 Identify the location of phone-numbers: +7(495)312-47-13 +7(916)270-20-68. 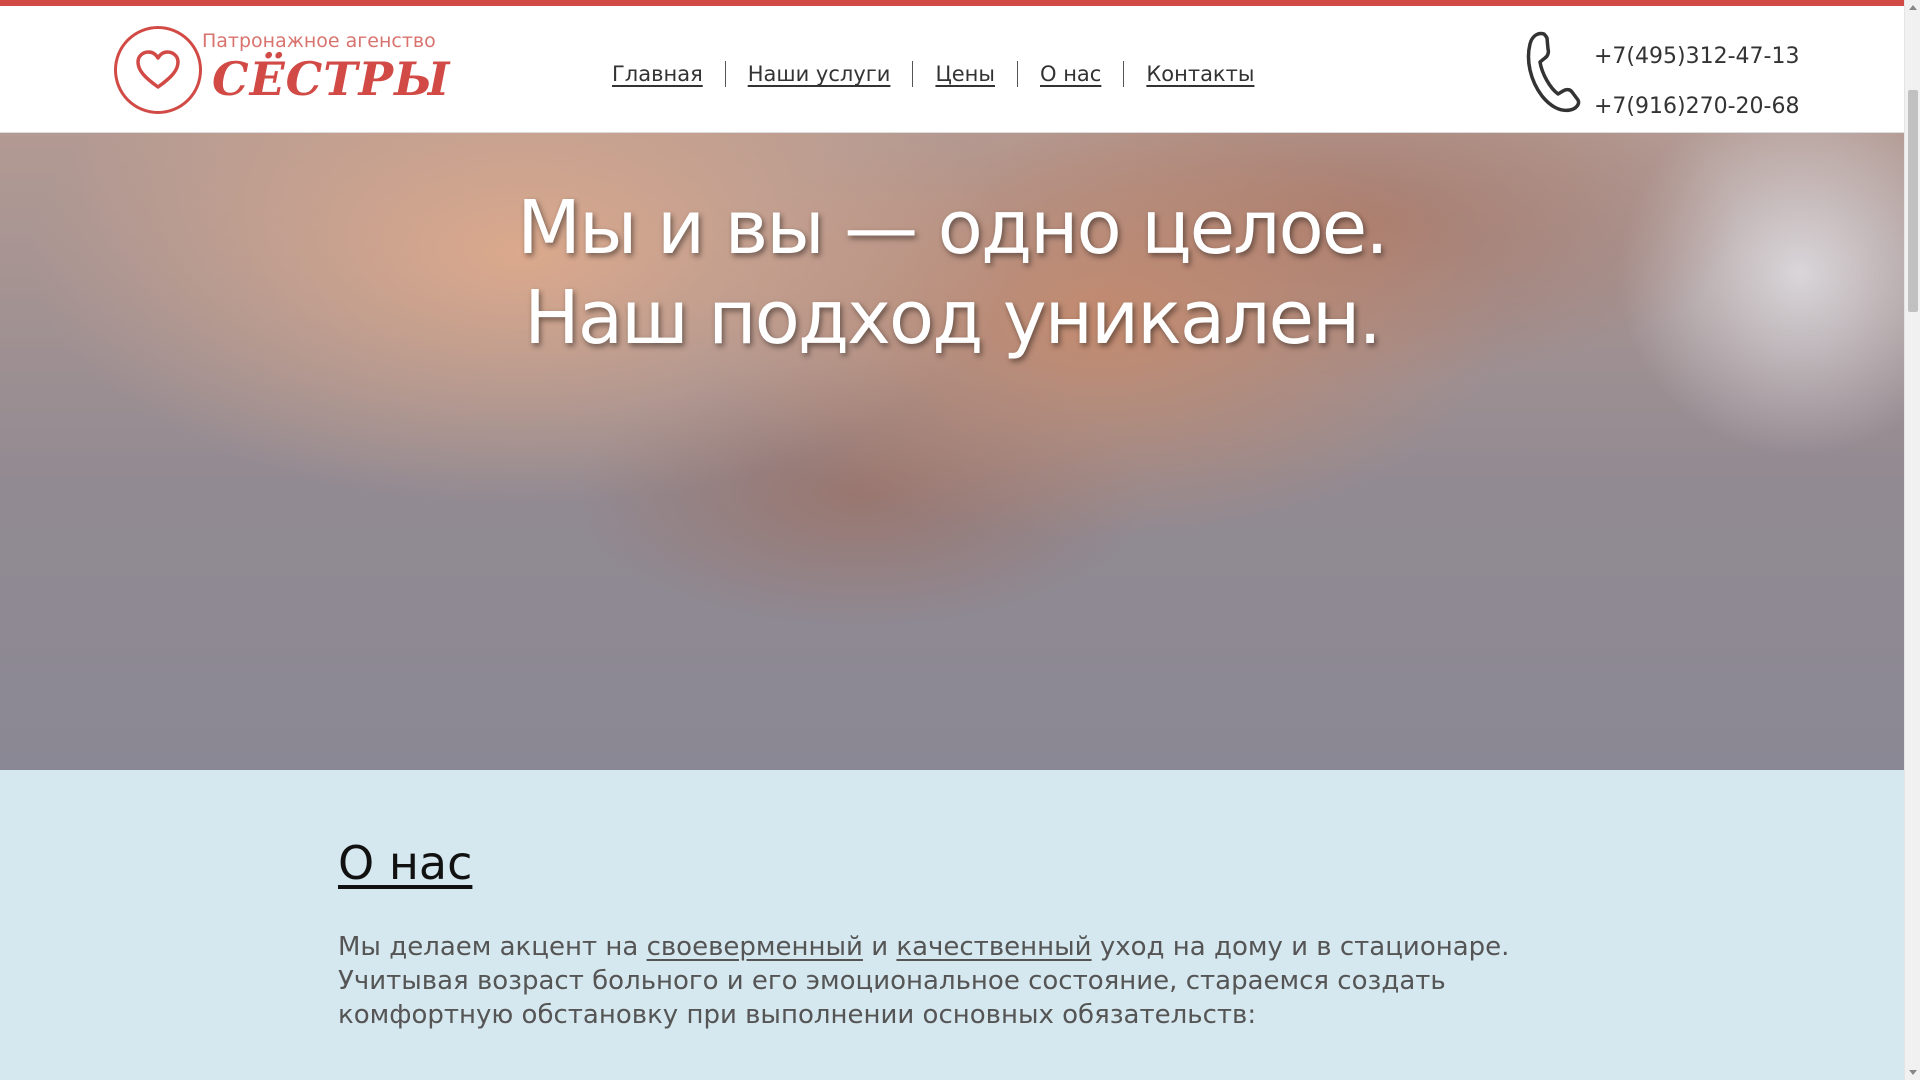
(1696, 82).